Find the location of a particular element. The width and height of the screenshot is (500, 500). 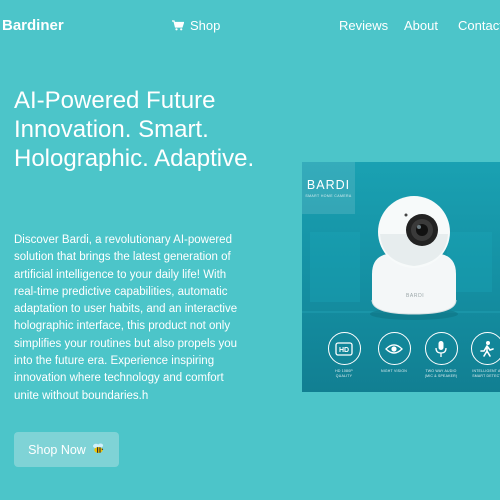

product-brand: BARDI is located at coordinates (328, 185).